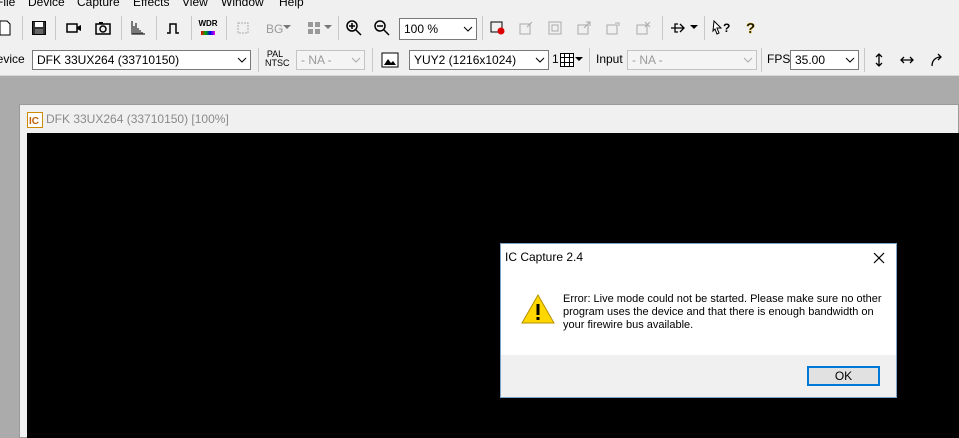 This screenshot has width=959, height=438. I want to click on frame-button, so click(555, 28).